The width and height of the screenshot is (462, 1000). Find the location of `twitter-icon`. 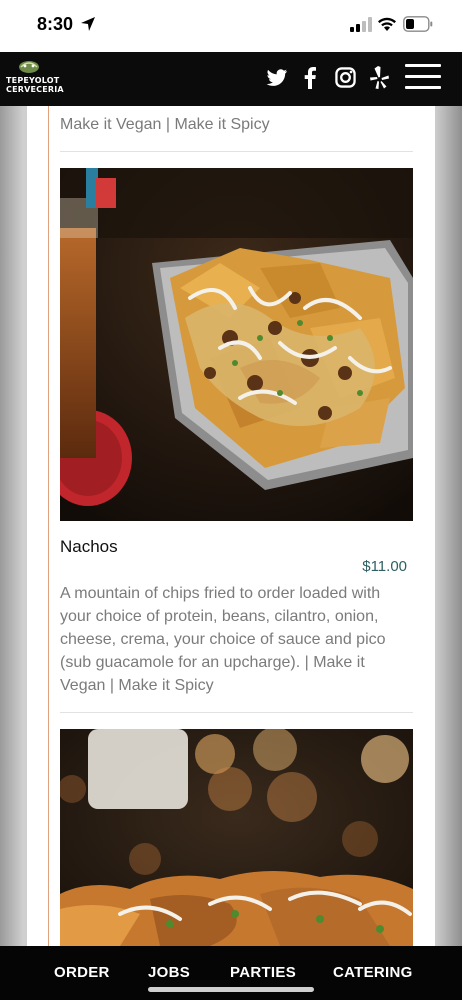

twitter-icon is located at coordinates (277, 78).